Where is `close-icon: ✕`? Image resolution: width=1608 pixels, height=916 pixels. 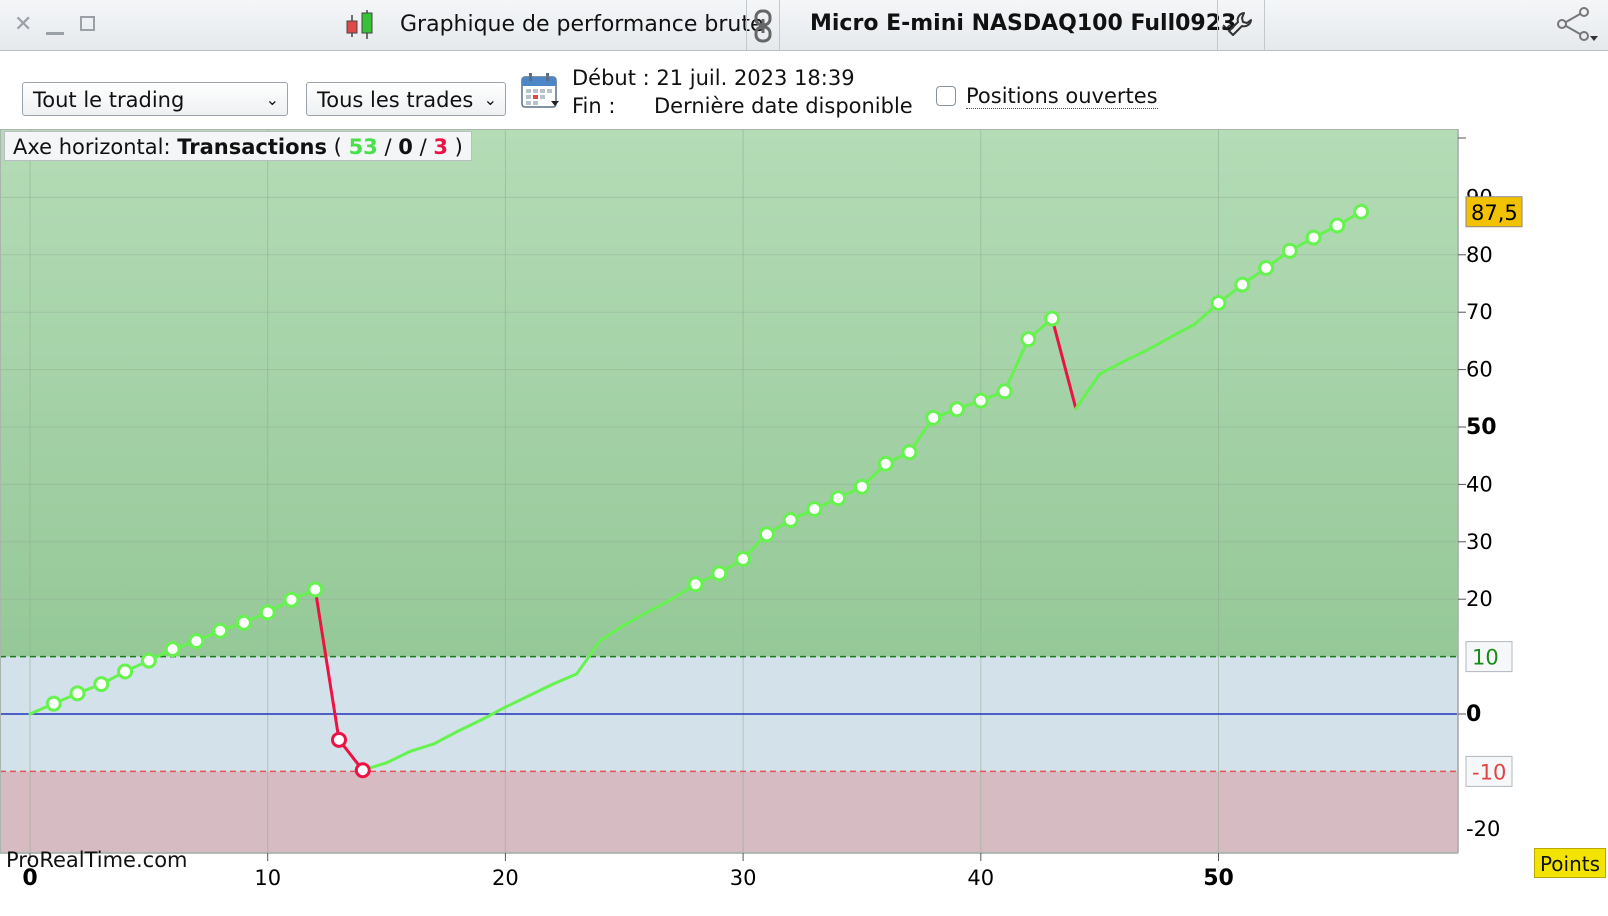 close-icon: ✕ is located at coordinates (23, 25).